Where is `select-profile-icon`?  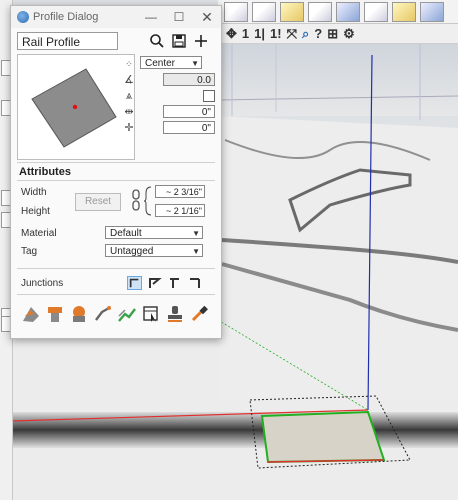 select-profile-icon is located at coordinates (151, 314).